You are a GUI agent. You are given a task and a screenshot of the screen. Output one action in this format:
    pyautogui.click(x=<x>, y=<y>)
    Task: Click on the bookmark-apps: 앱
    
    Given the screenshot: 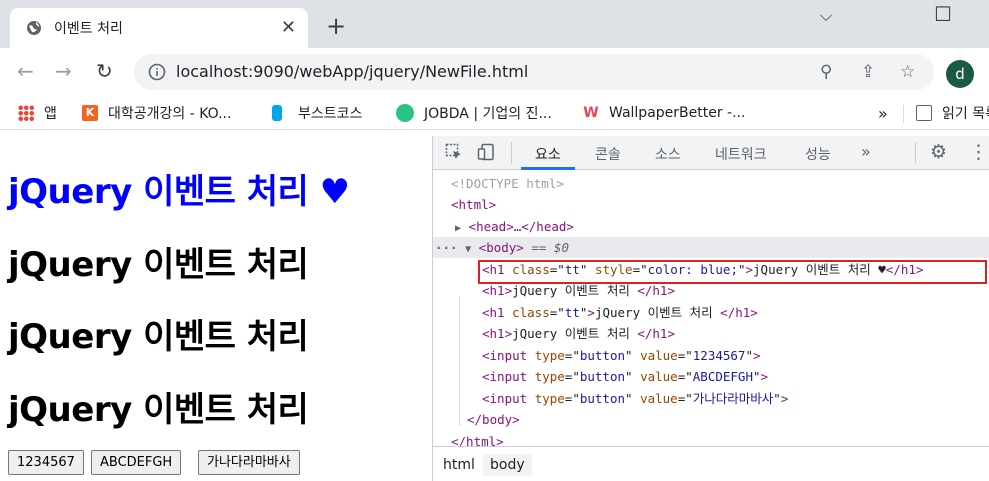 What is the action you would take?
    pyautogui.click(x=37, y=113)
    